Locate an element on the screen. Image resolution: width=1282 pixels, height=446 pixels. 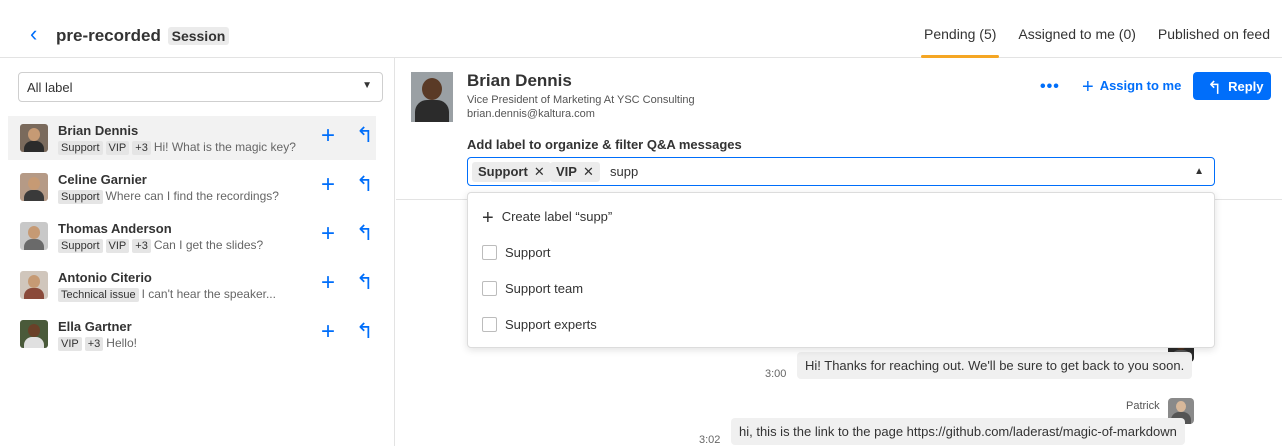
thread-text: Hi! What is the magic key? is located at coordinates (224, 147).